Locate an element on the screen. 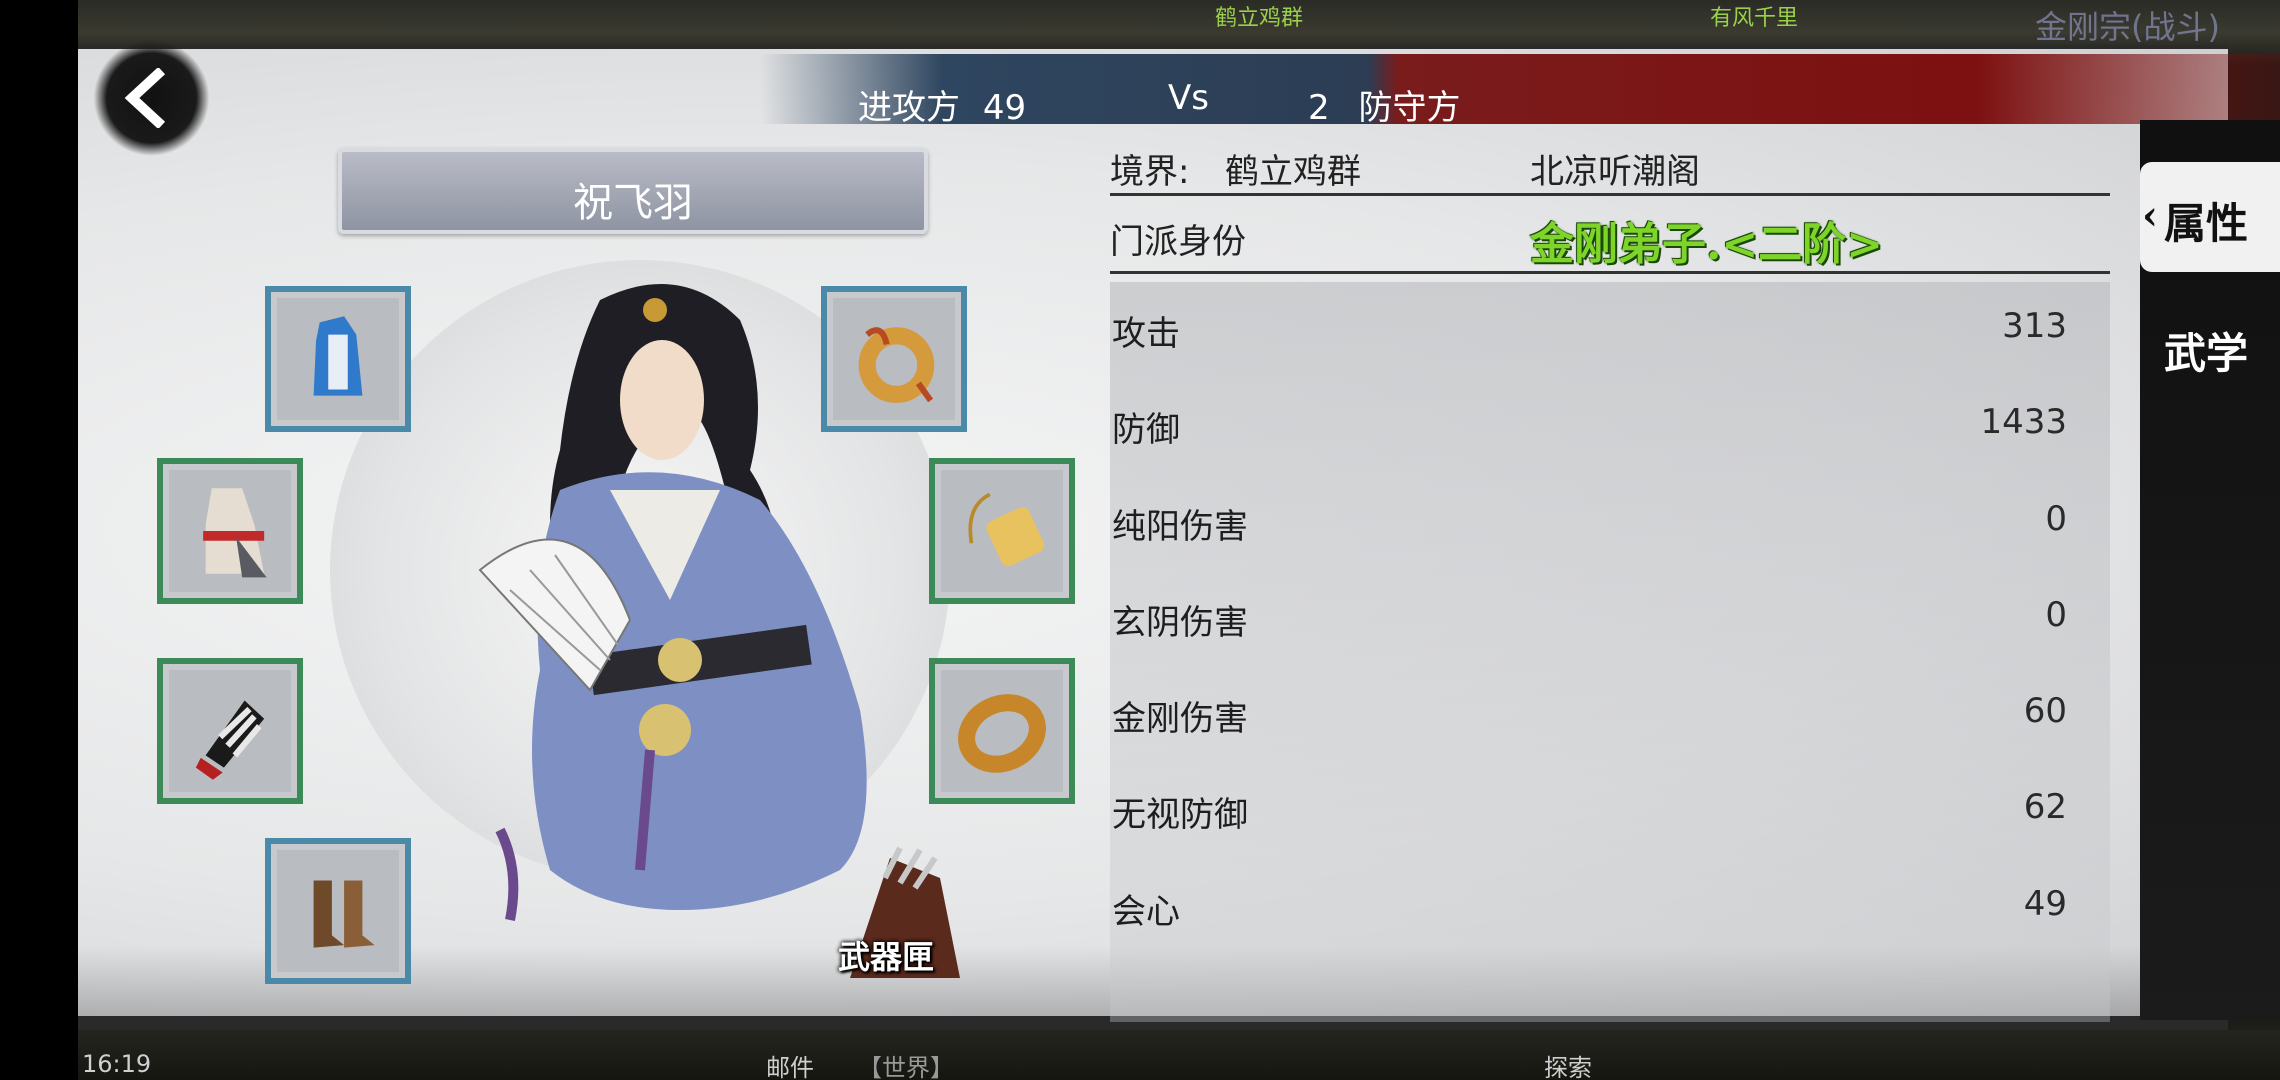  chevron-left-icon: ‹ is located at coordinates (2150, 215).